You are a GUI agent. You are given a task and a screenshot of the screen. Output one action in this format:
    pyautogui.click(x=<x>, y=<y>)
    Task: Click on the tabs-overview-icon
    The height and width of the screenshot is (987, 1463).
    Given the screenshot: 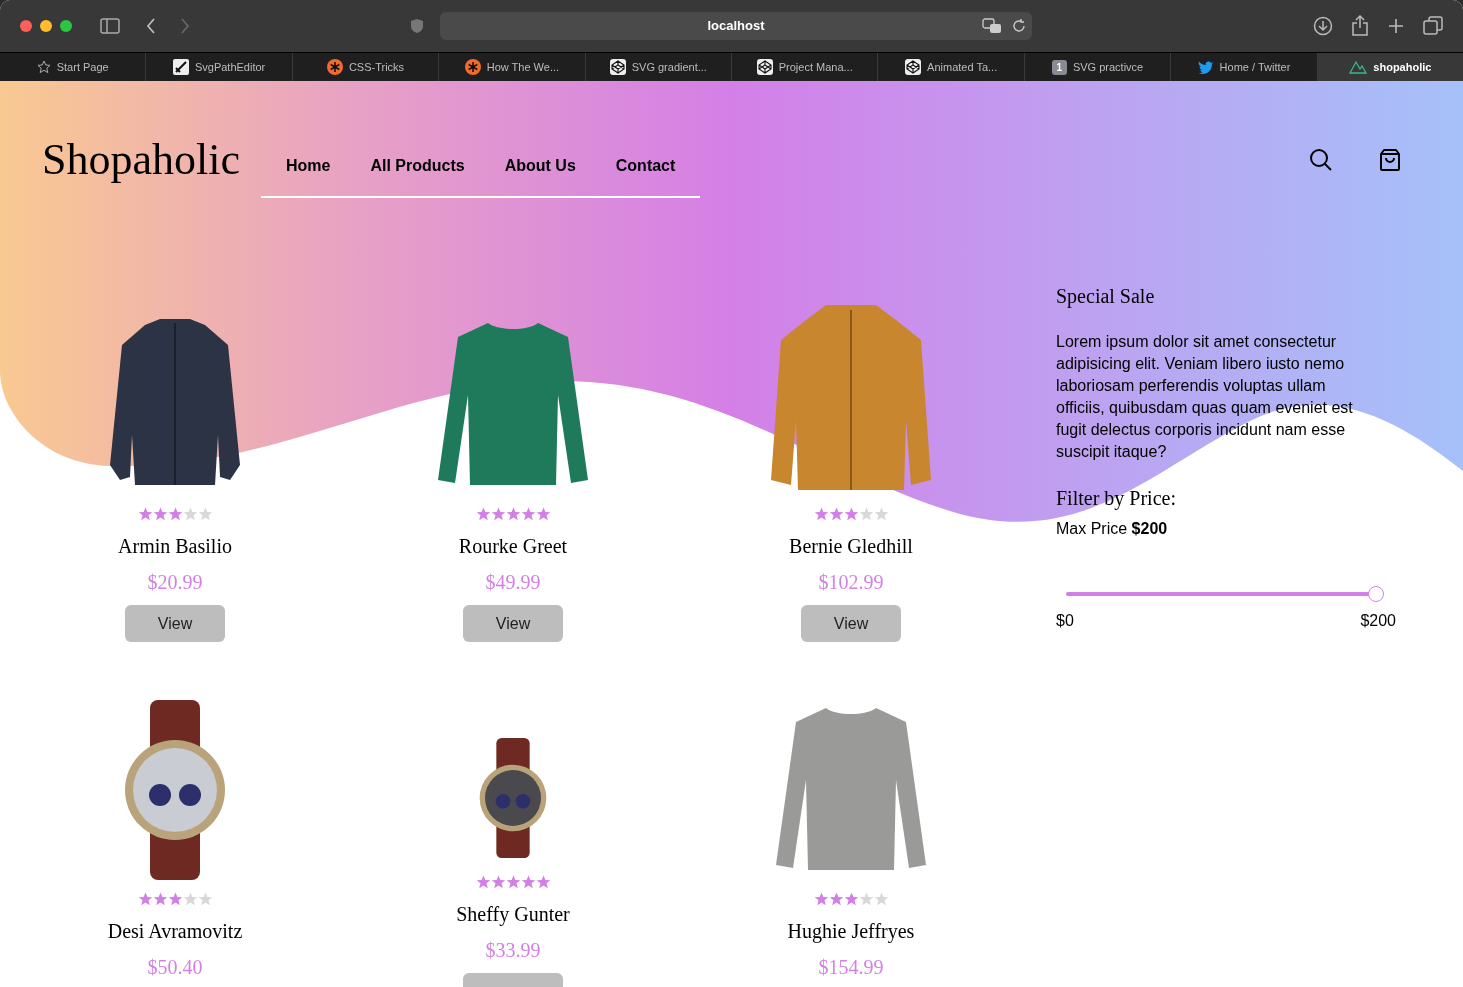 What is the action you would take?
    pyautogui.click(x=1433, y=26)
    